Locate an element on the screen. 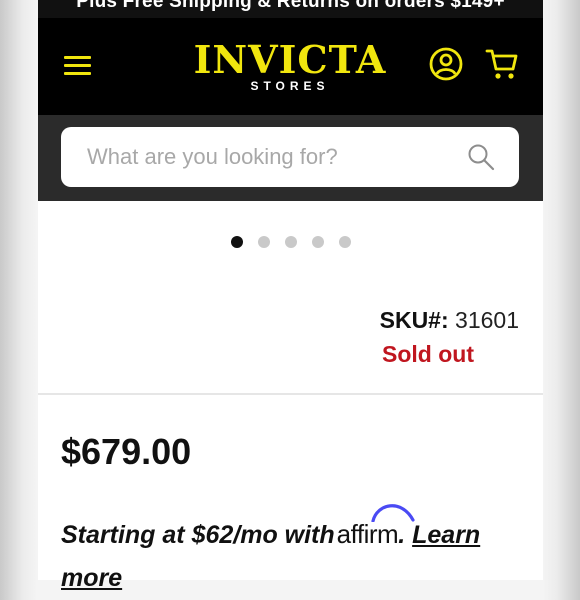 This screenshot has height=600, width=580. site-header: INVICTA STORES is located at coordinates (290, 66).